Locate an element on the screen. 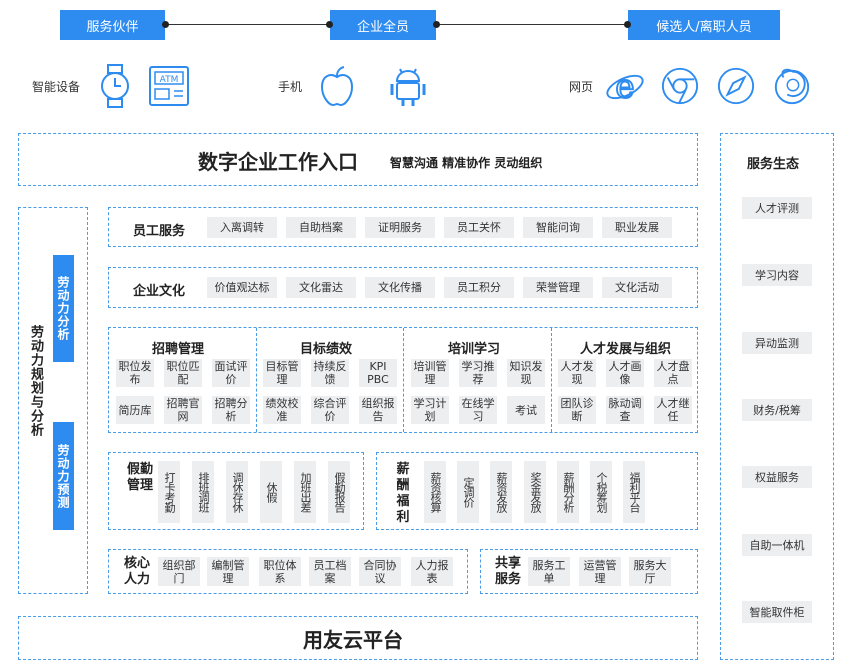  chip-culture-radar: 文化雷达 is located at coordinates (321, 287).